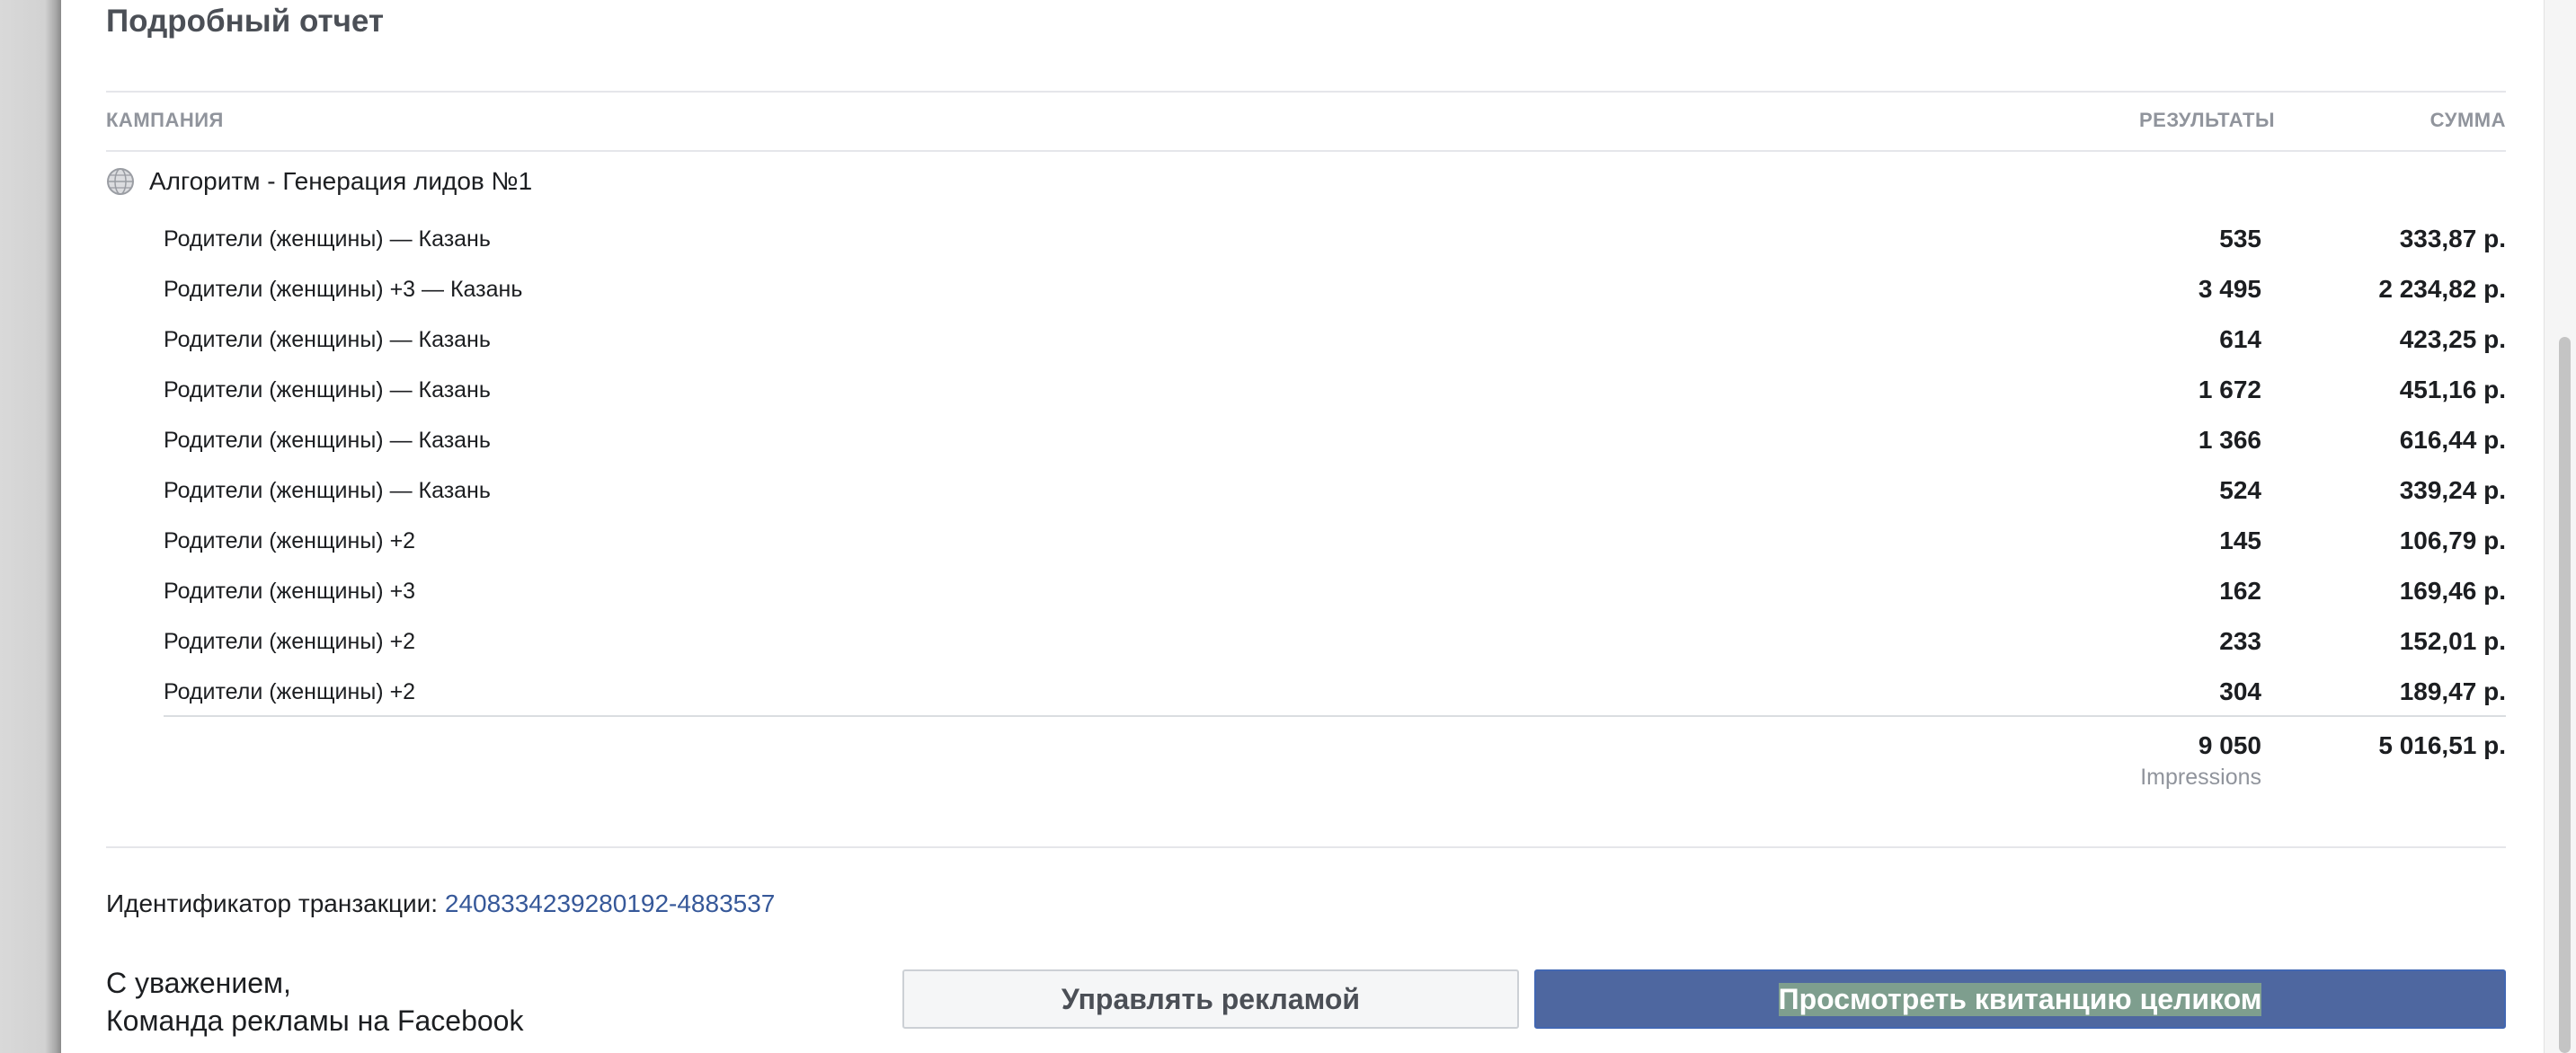 Image resolution: width=2576 pixels, height=1053 pixels. I want to click on ad-set-amount: 616,44 р., so click(2452, 440).